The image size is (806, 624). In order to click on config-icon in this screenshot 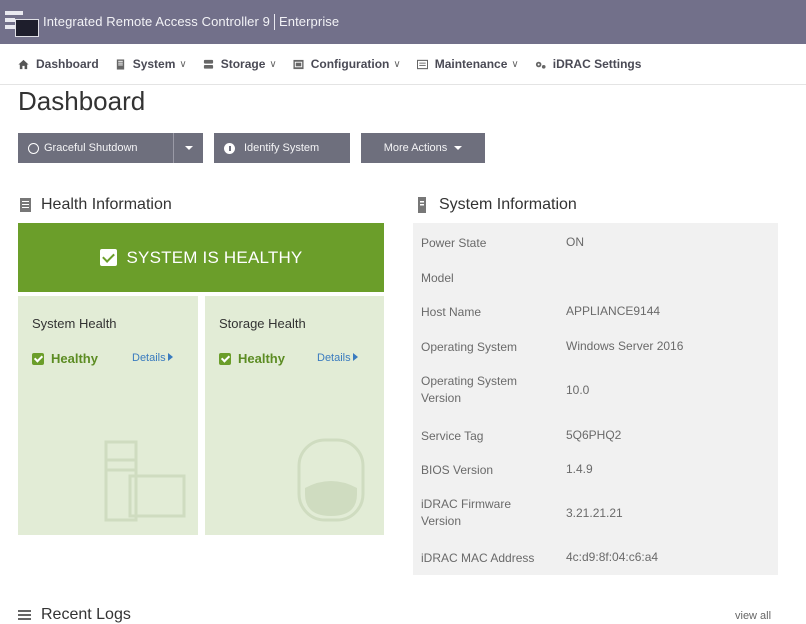, I will do `click(298, 64)`.